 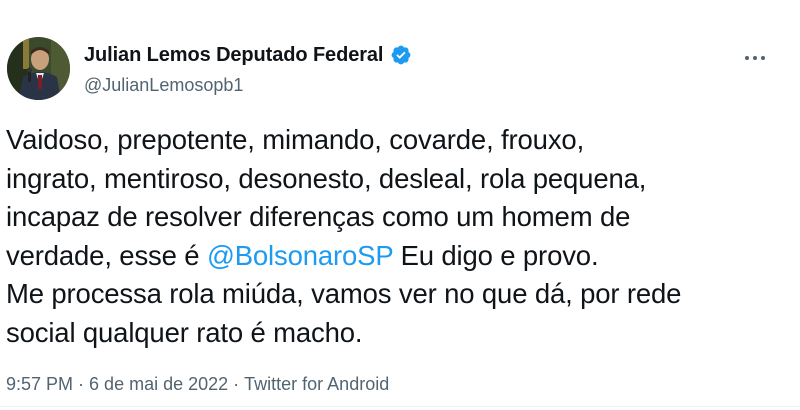 I want to click on tweet-text-segment: Eu digo e provo., so click(x=496, y=255).